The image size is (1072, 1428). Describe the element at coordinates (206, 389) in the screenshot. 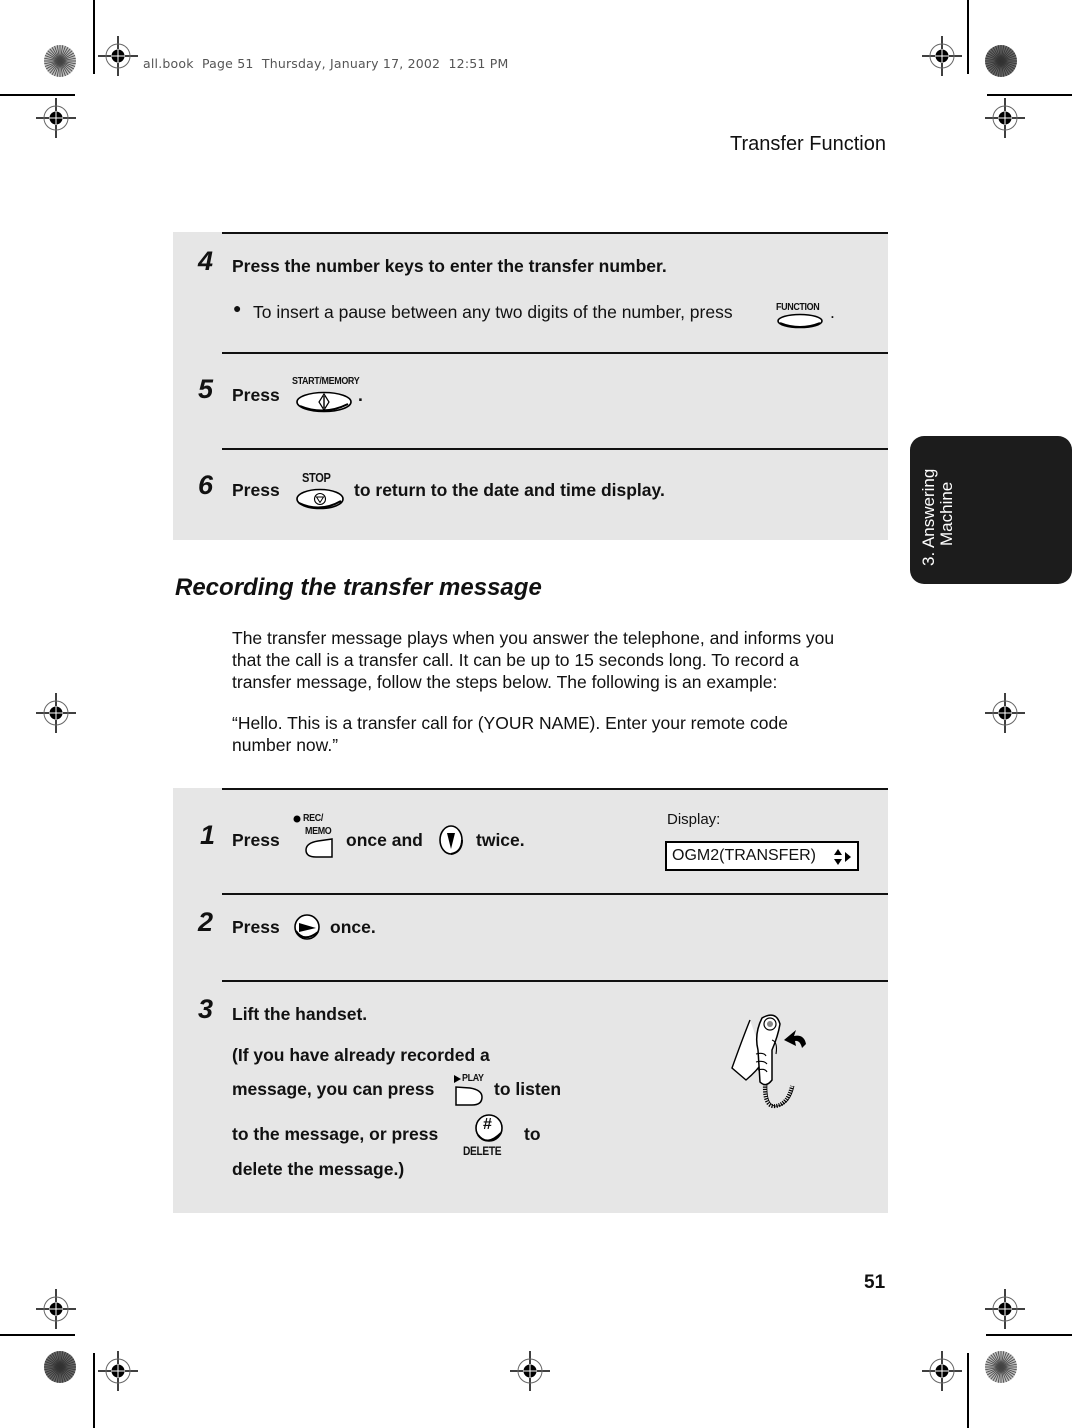

I see `step-number: 5` at that location.